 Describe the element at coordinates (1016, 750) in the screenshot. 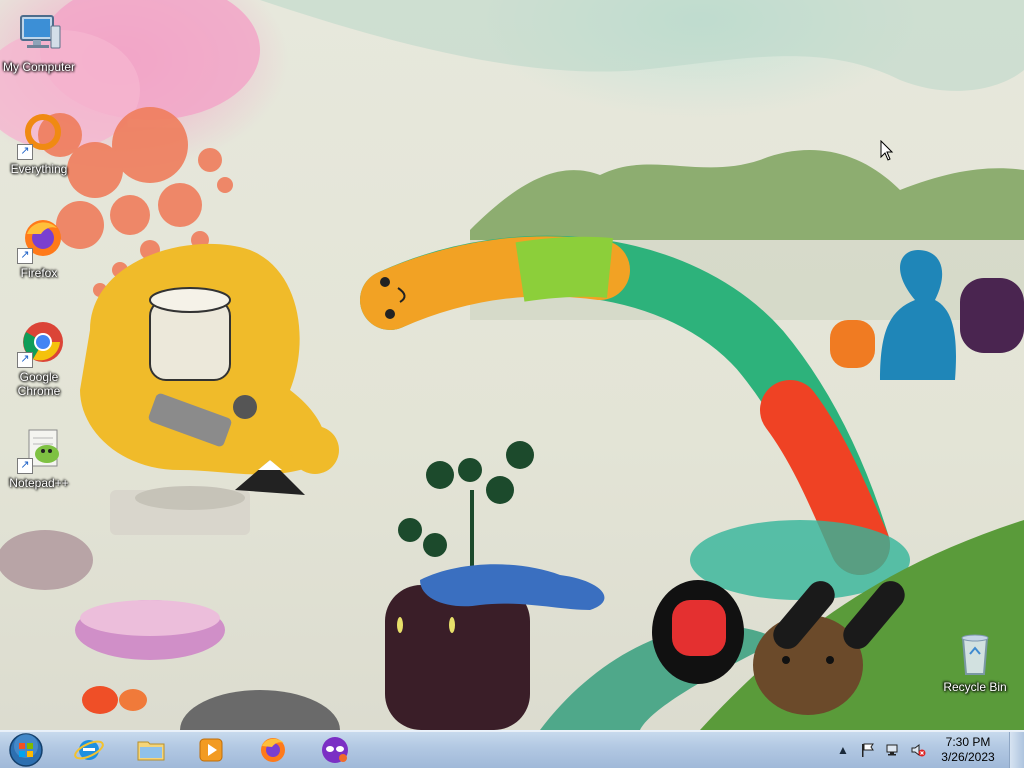

I see `show-desktop-button` at that location.